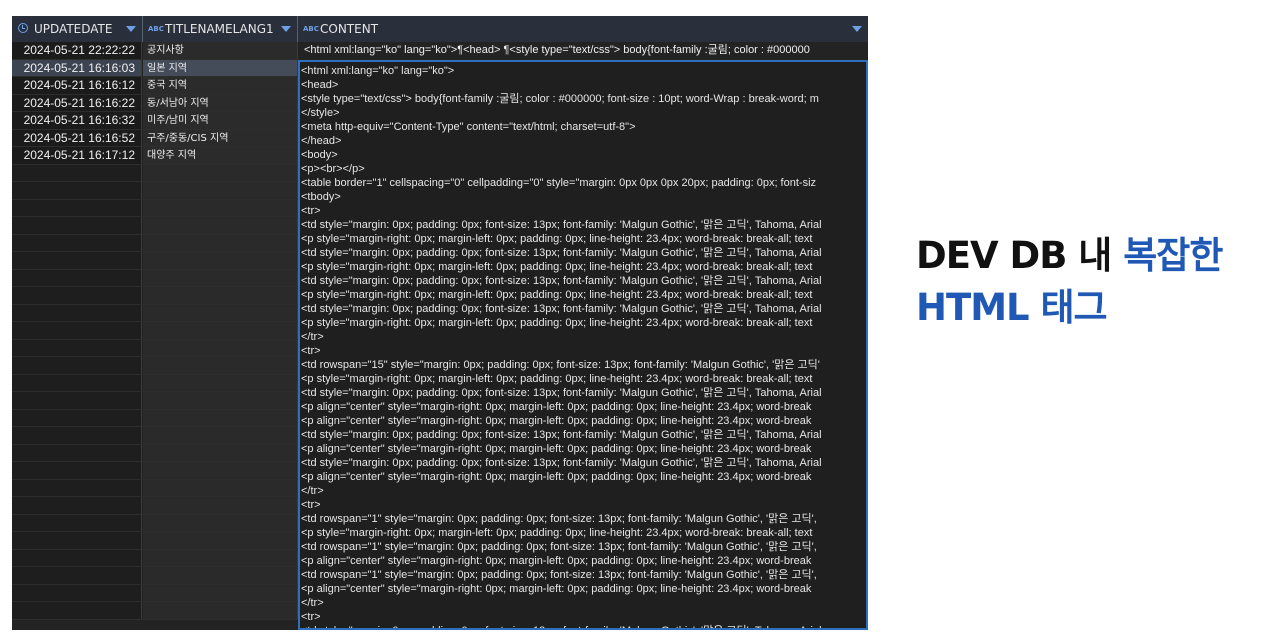 The height and width of the screenshot is (640, 1280). What do you see at coordinates (220, 50) in the screenshot?
I see `cell-title: 공지사항` at bounding box center [220, 50].